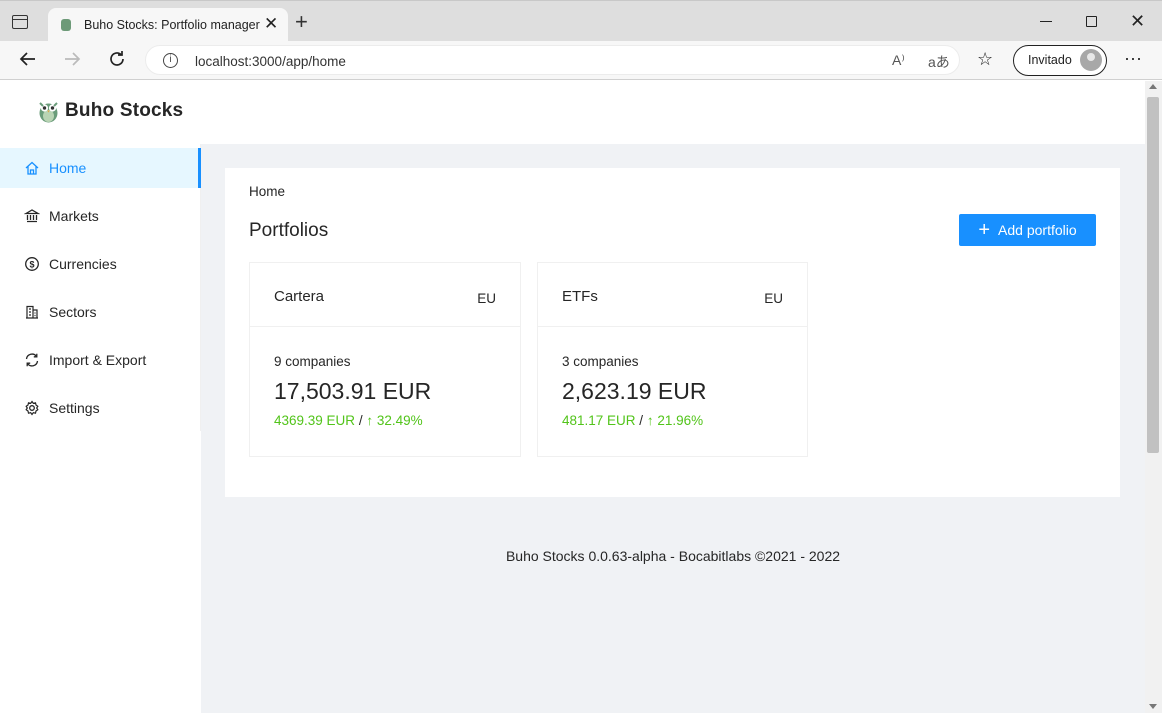  I want to click on sidebar-item-label: Settings, so click(74, 408).